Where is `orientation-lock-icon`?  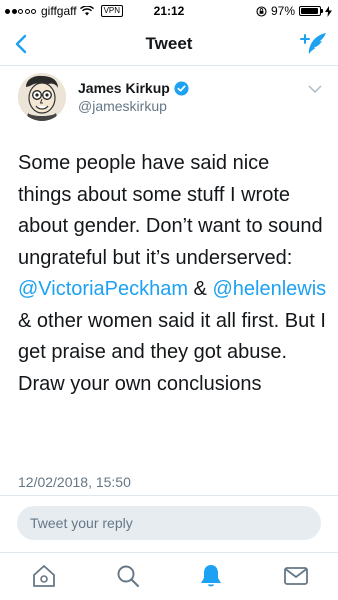 orientation-lock-icon is located at coordinates (261, 11).